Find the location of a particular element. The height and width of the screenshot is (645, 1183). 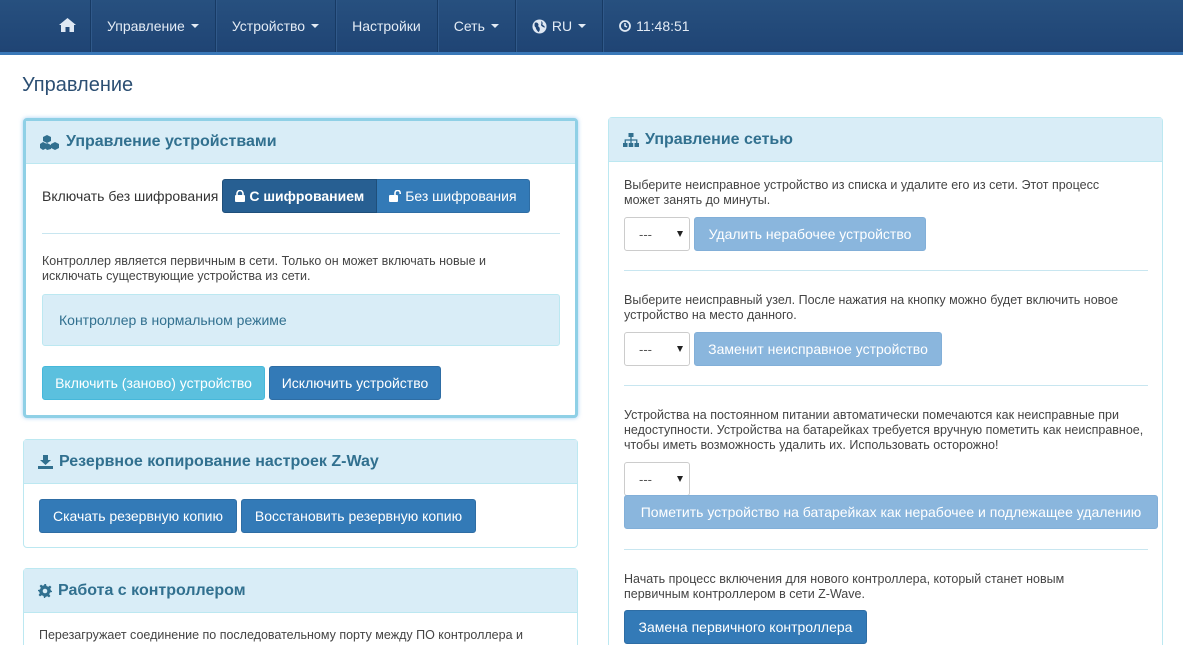

sitemap-icon is located at coordinates (631, 139).